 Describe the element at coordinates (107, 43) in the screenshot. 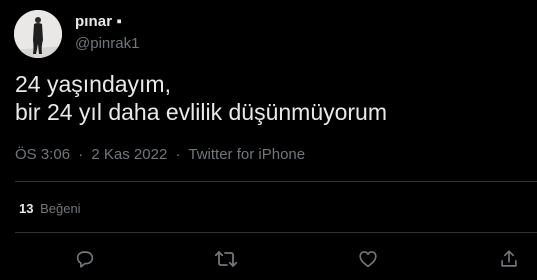

I see `user-handle: @pinrak1` at that location.